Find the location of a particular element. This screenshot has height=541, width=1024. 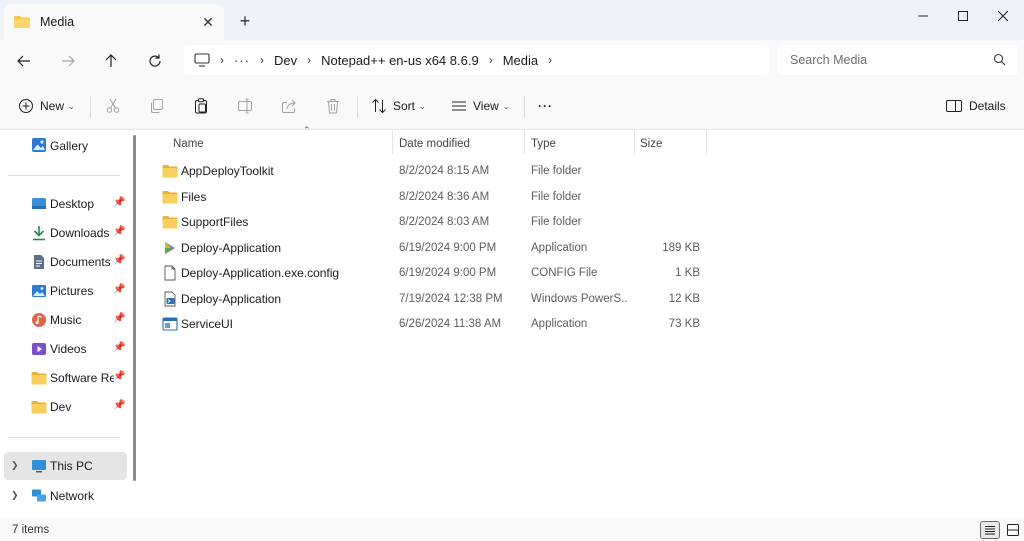

details-label: Details is located at coordinates (987, 106).